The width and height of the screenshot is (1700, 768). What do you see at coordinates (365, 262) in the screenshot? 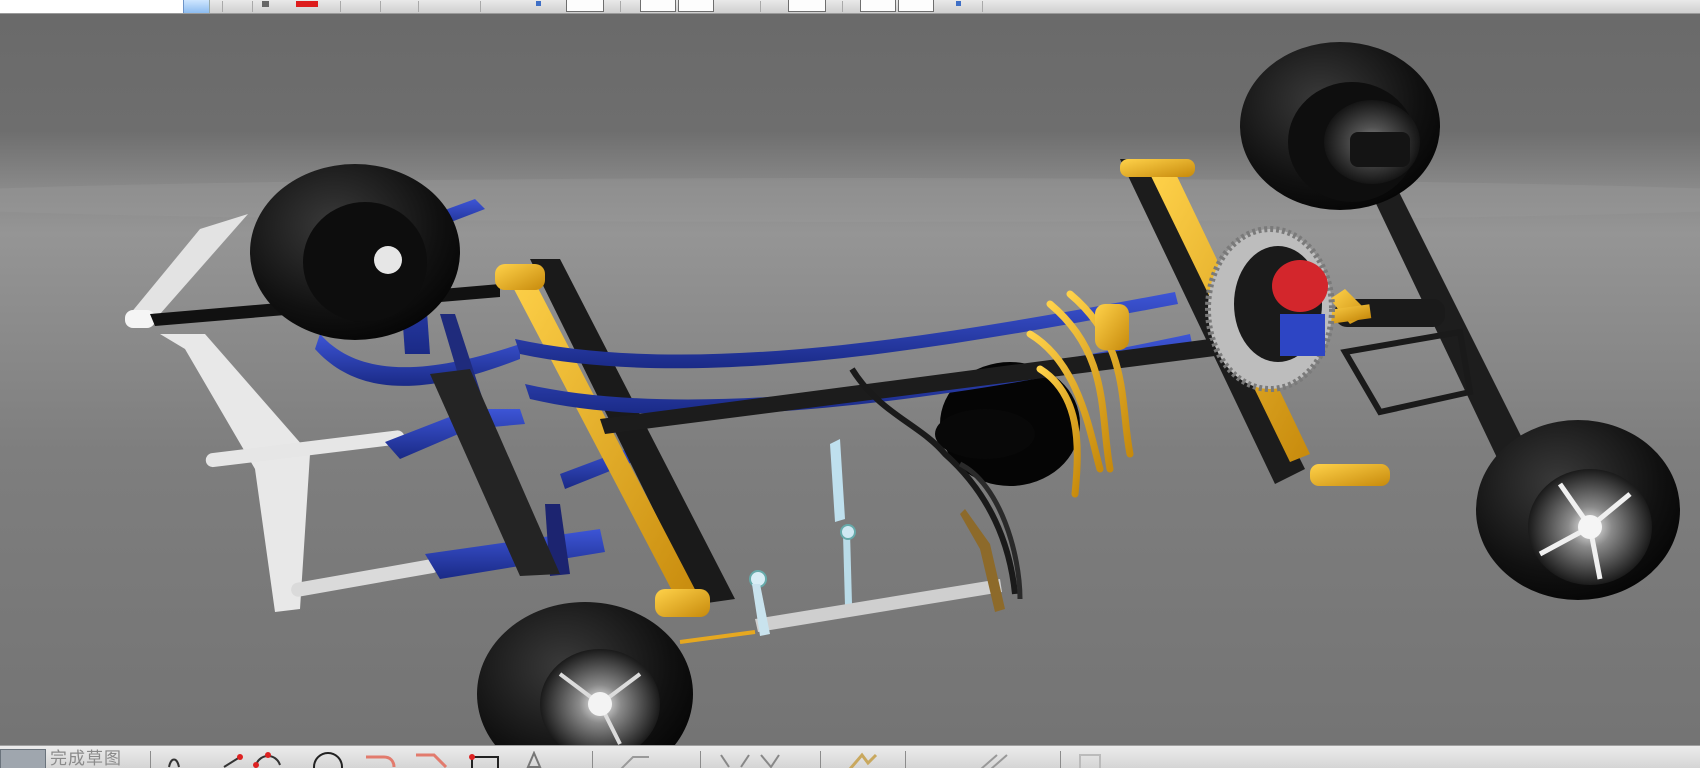
I see `tire-inner` at bounding box center [365, 262].